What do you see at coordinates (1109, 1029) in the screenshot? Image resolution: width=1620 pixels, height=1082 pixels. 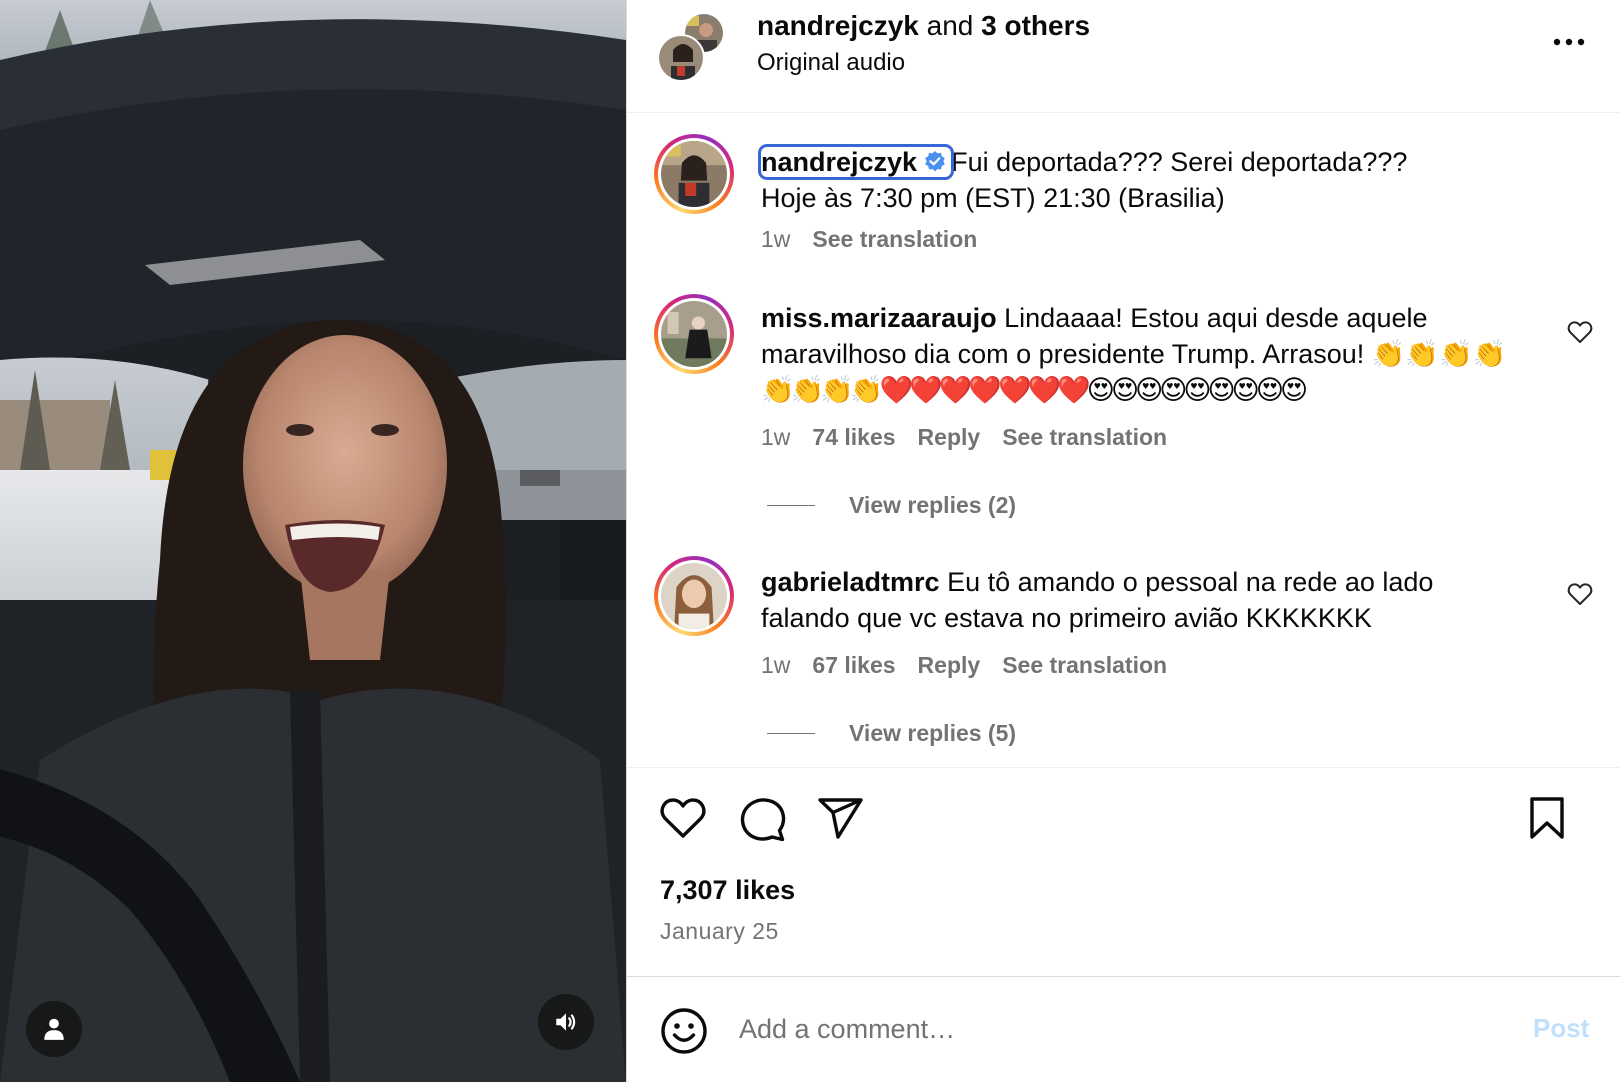 I see `comment-input` at bounding box center [1109, 1029].